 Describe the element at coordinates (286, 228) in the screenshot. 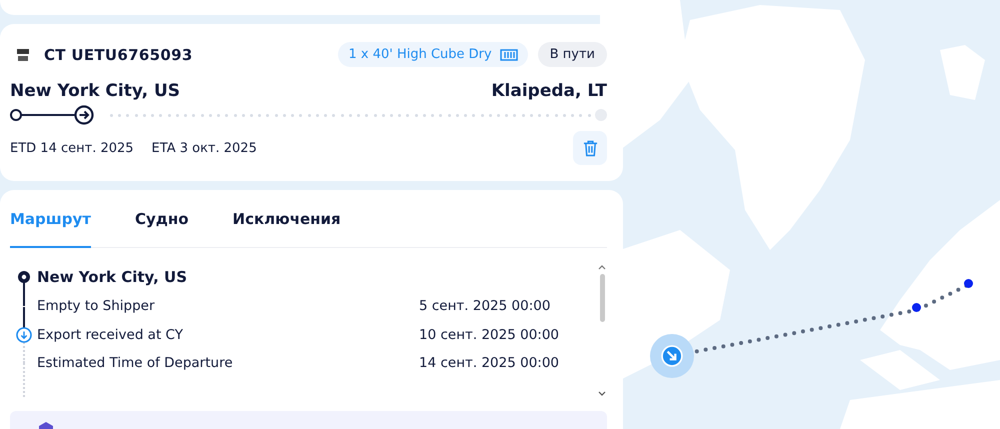

I see `tab: Исключения` at that location.